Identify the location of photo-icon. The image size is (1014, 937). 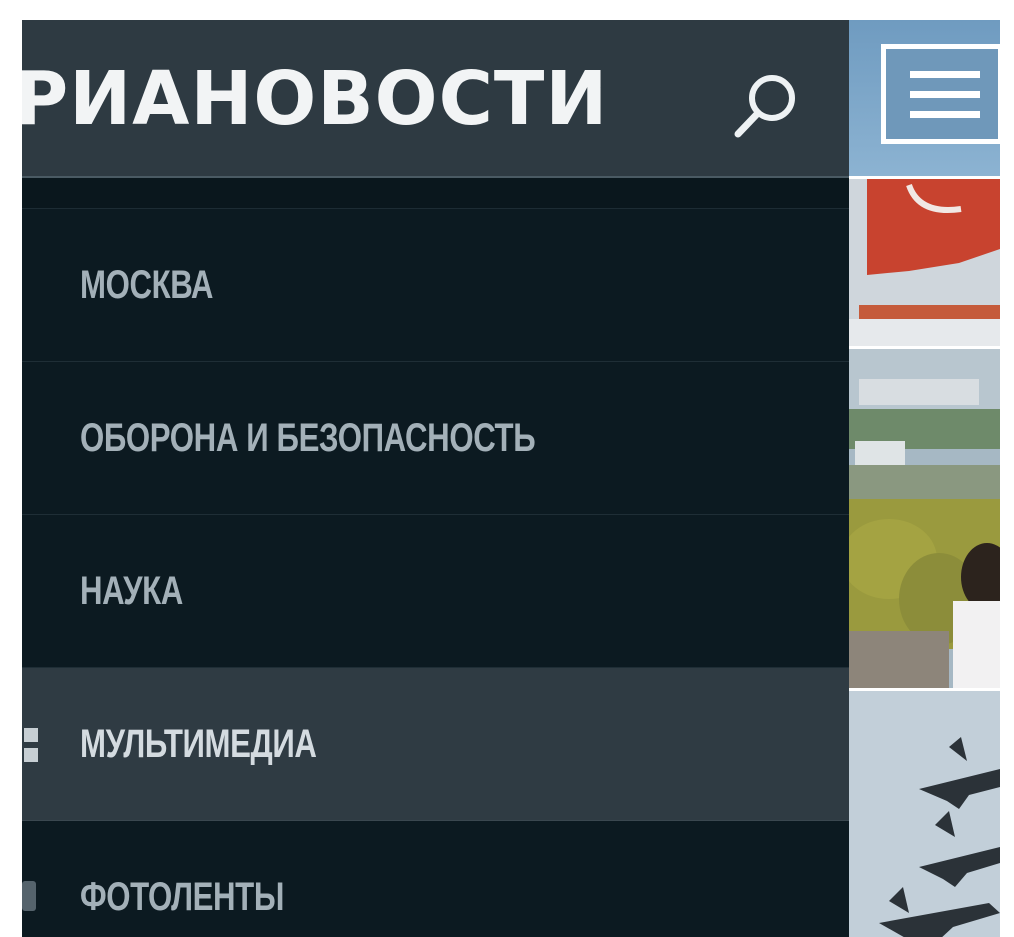
(29, 896).